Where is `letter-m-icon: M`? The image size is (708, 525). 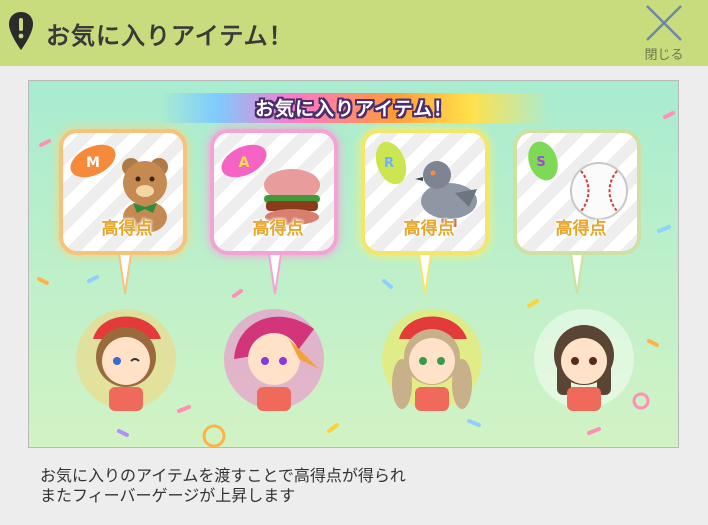
letter-m-icon: M is located at coordinates (93, 161).